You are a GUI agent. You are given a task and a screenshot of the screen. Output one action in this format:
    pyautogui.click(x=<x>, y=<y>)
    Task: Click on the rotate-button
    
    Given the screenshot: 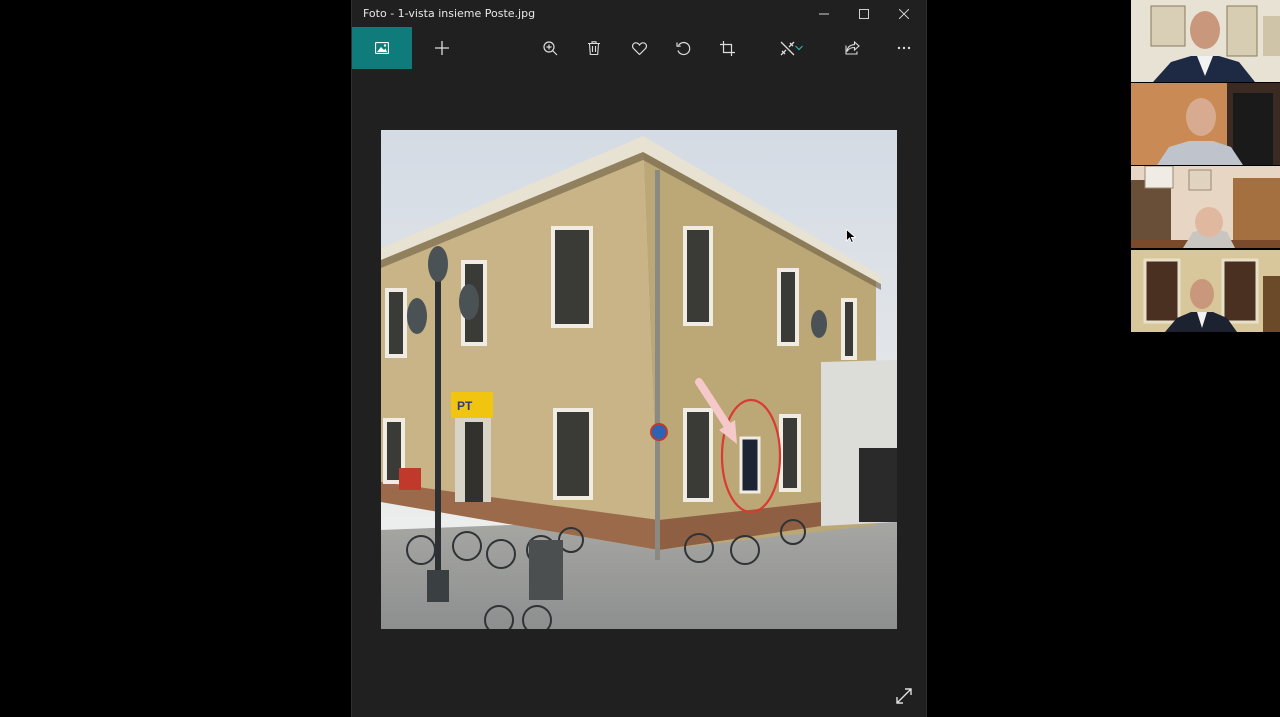 What is the action you would take?
    pyautogui.click(x=683, y=48)
    